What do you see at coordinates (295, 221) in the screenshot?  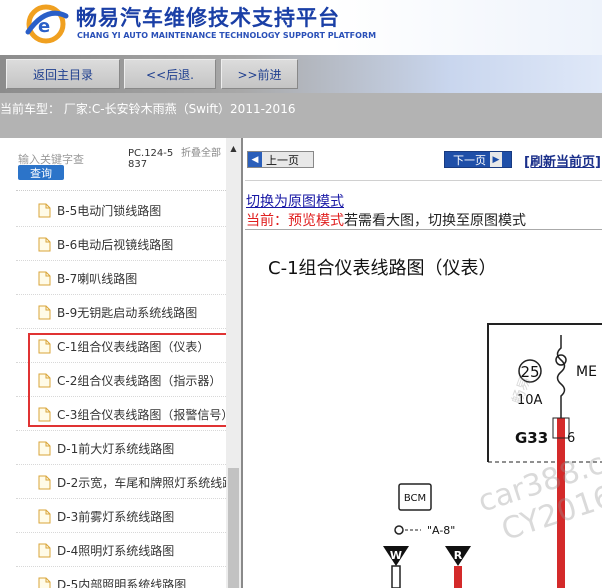 I see `mode-current: 当前：预览模式` at bounding box center [295, 221].